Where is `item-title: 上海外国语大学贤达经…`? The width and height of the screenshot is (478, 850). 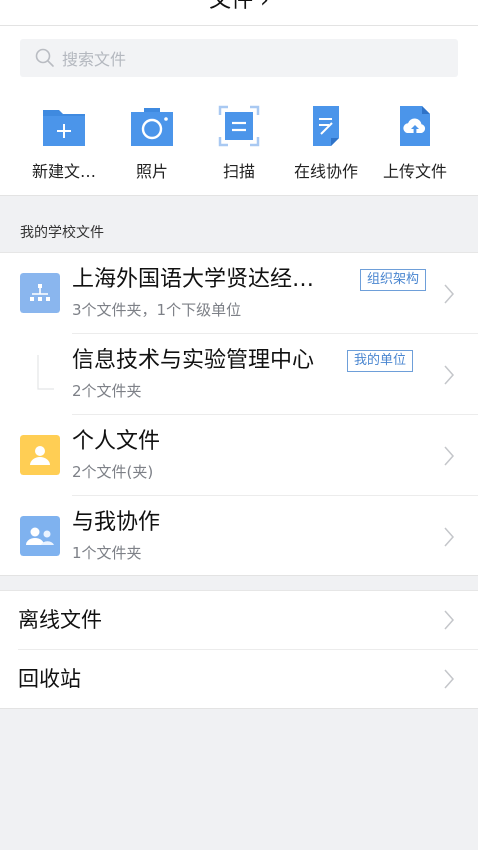 item-title: 上海外国语大学贤达经… is located at coordinates (193, 279).